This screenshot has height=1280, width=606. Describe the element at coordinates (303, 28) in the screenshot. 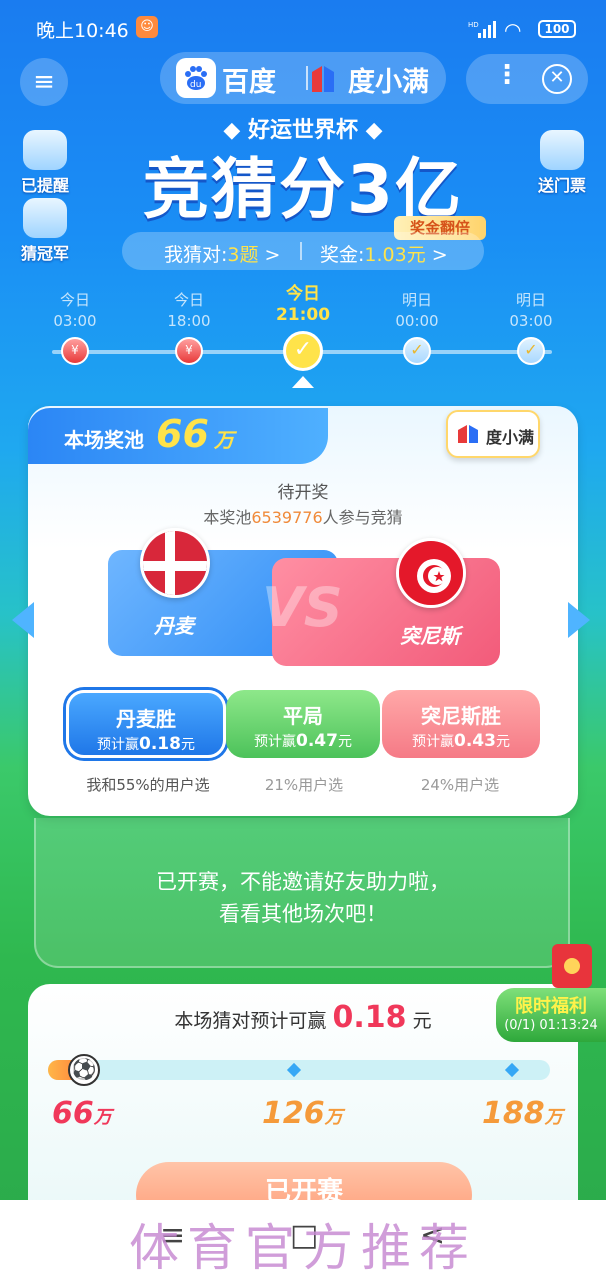

I see `status-bar: 晚上10:46 ☺ HD ◠ 100` at that location.